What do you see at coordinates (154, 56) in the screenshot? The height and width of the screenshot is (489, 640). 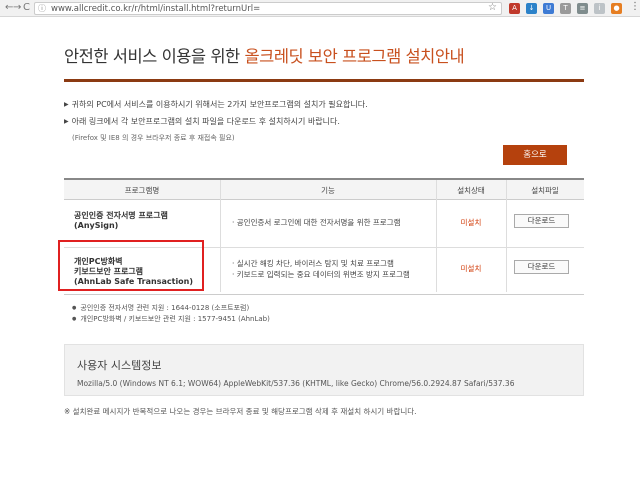 I see `page-title-prefix: 안전한 서비스 이용을 위한` at bounding box center [154, 56].